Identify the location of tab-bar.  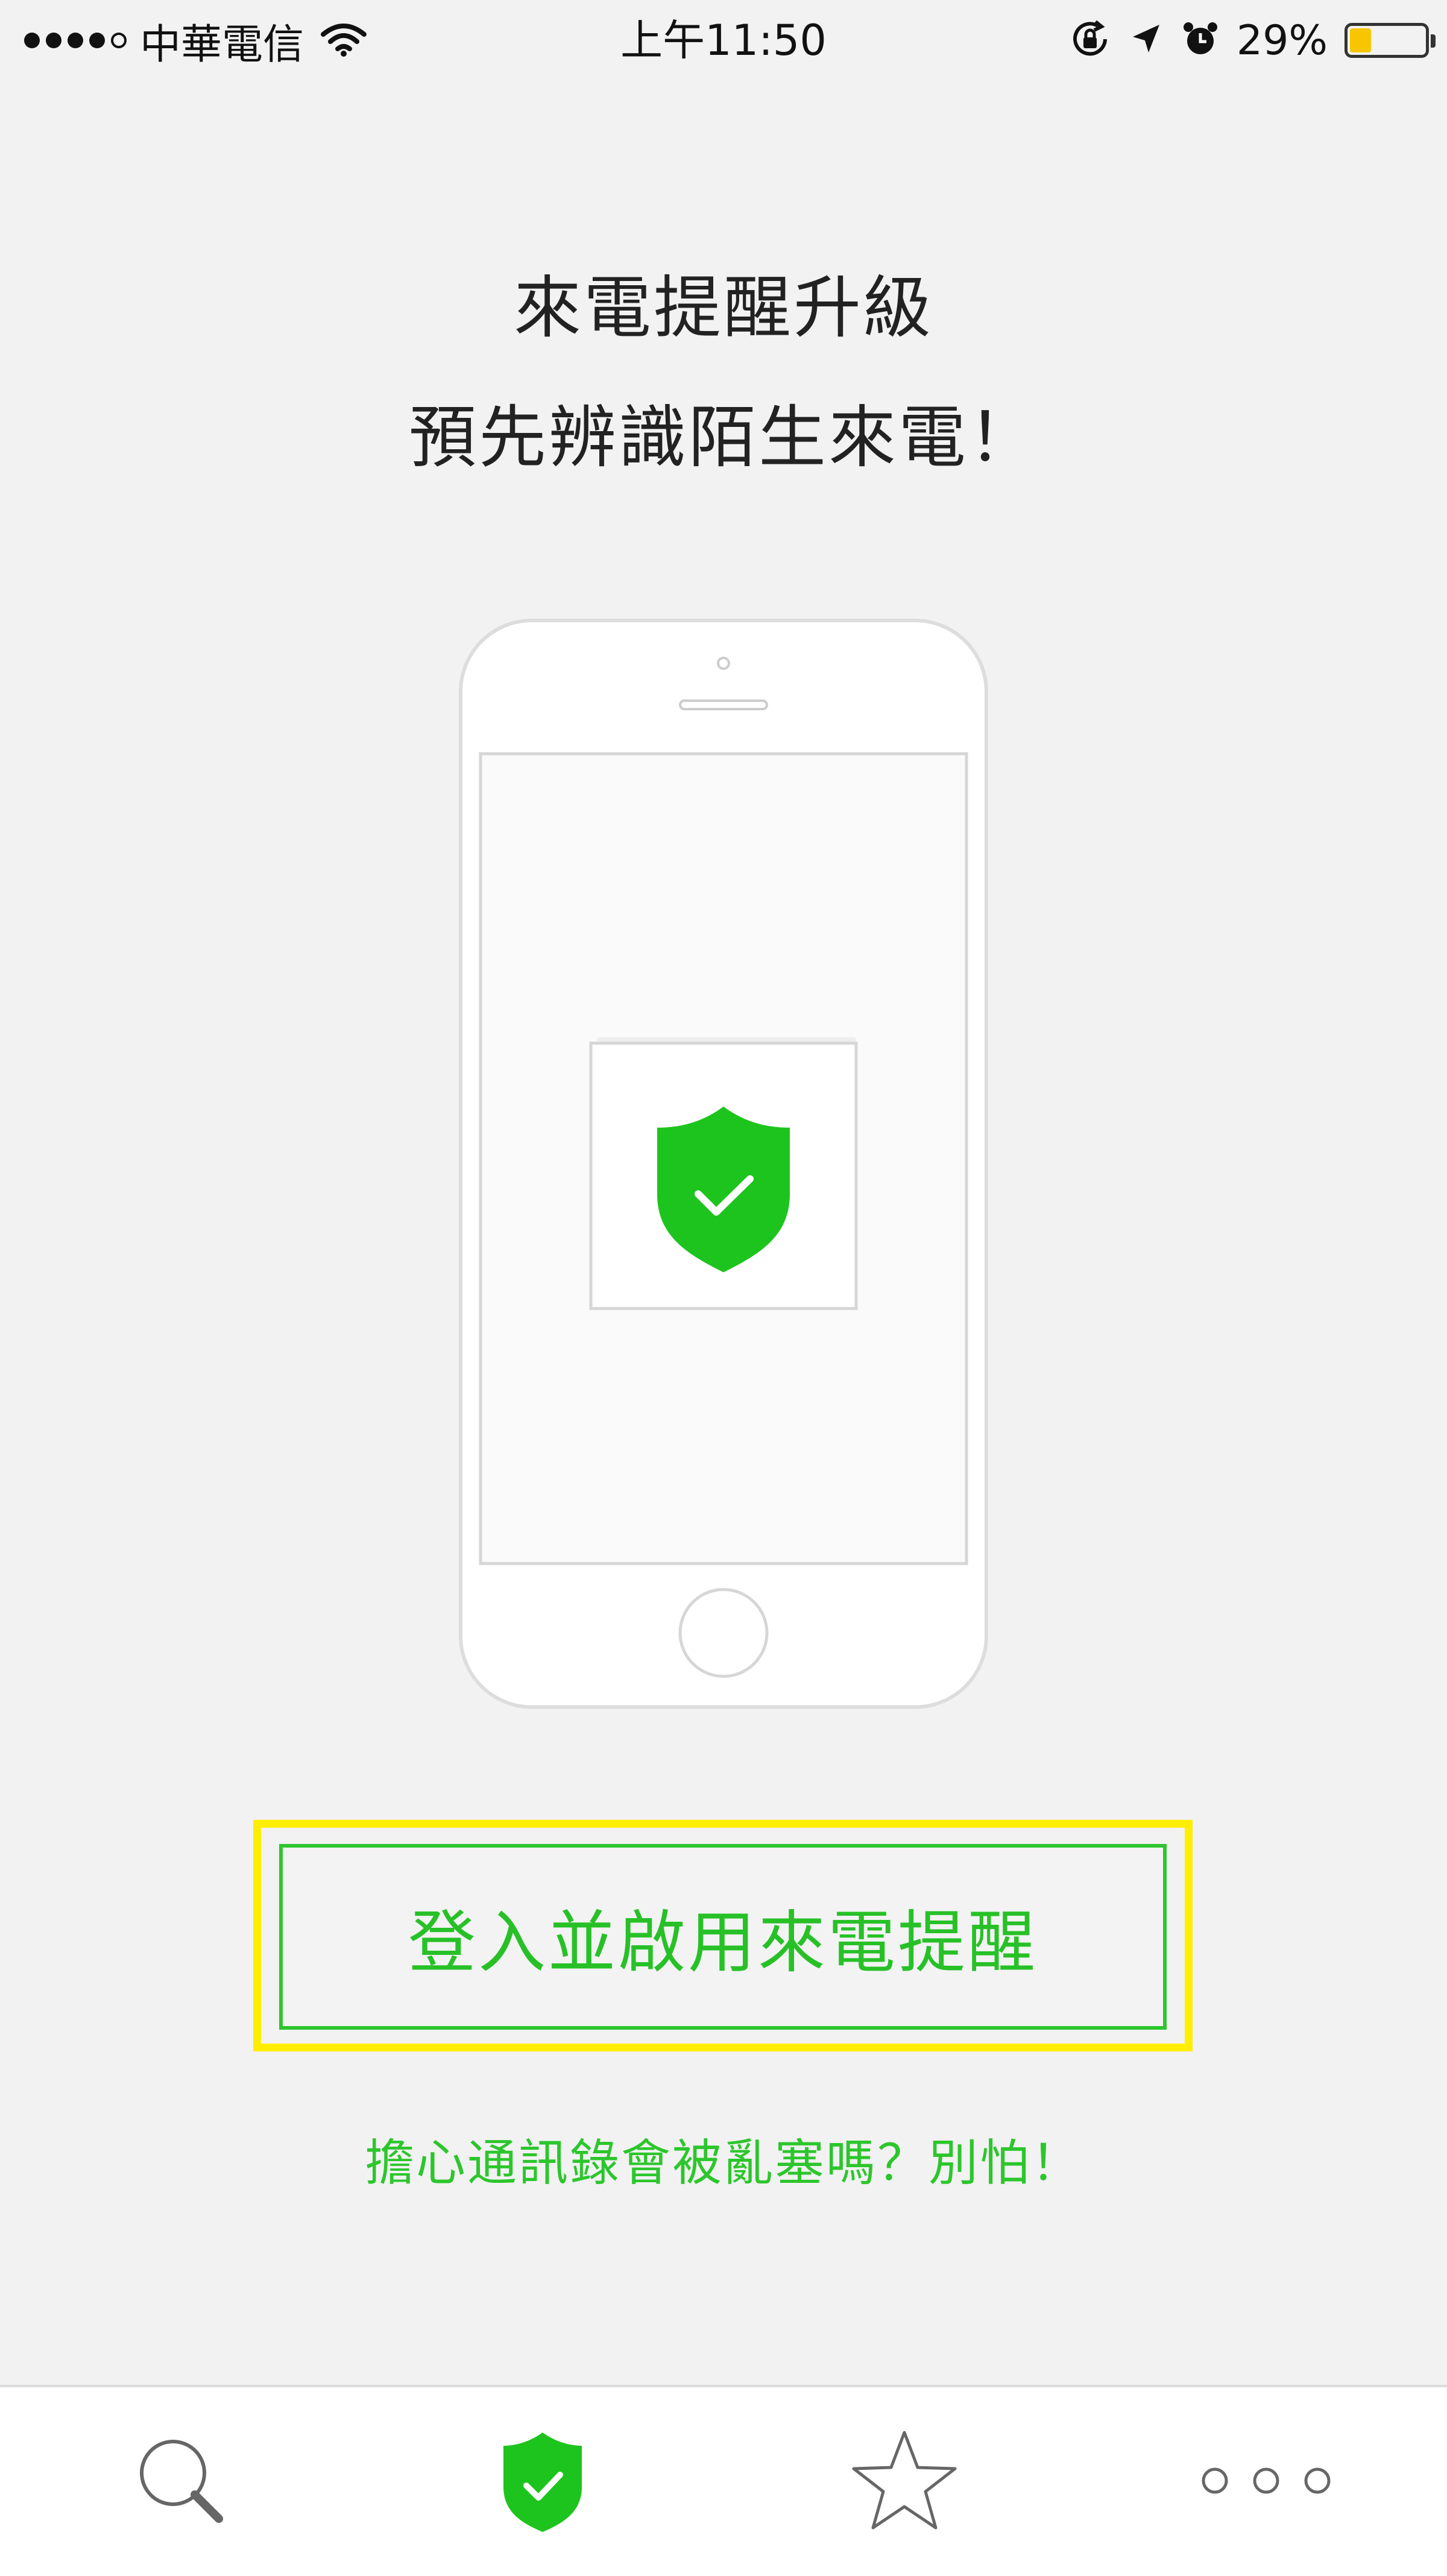
(723, 2480).